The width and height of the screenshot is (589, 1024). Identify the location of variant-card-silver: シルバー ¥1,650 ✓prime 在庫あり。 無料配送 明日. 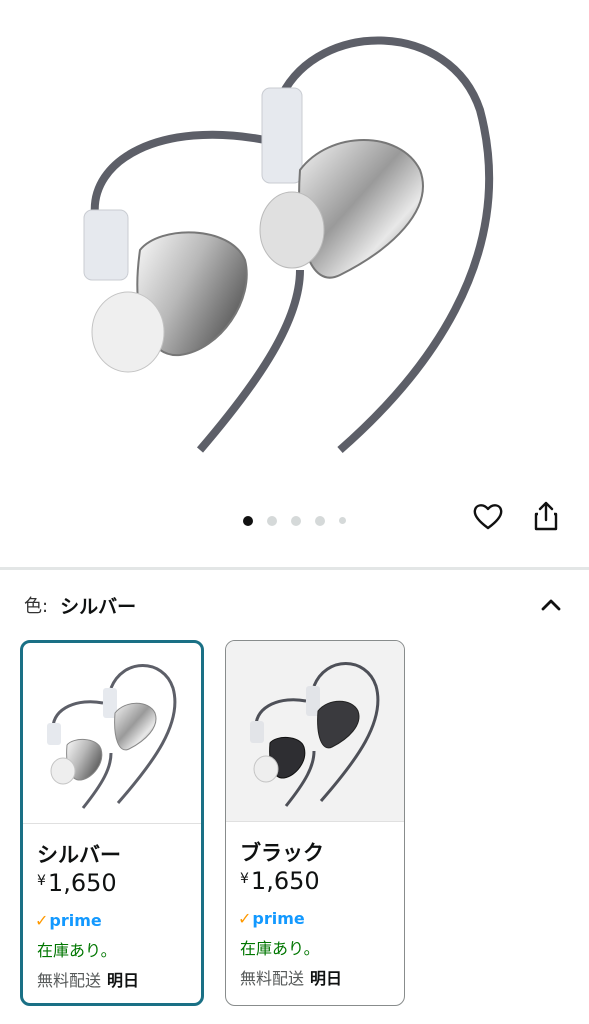
(112, 823).